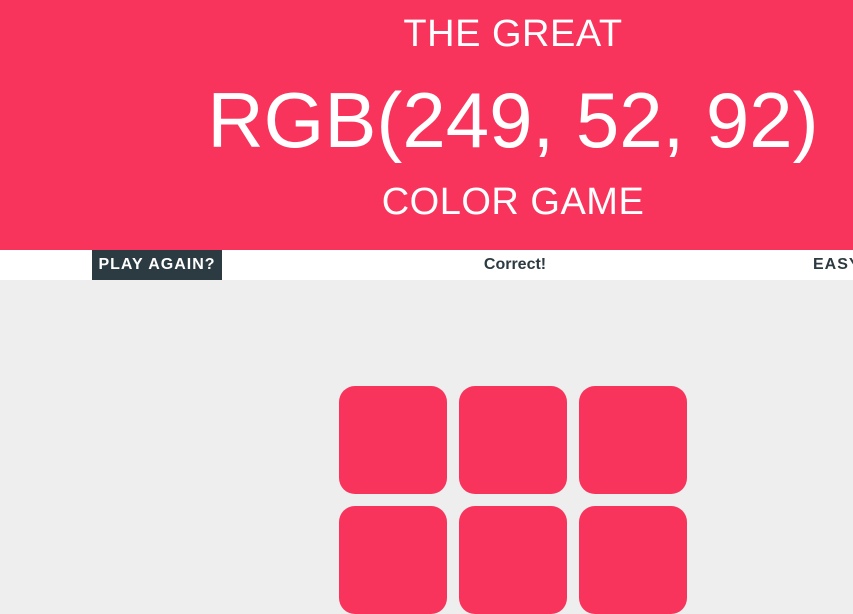  I want to click on play-again-button: PLAY AGAIN?, so click(157, 265).